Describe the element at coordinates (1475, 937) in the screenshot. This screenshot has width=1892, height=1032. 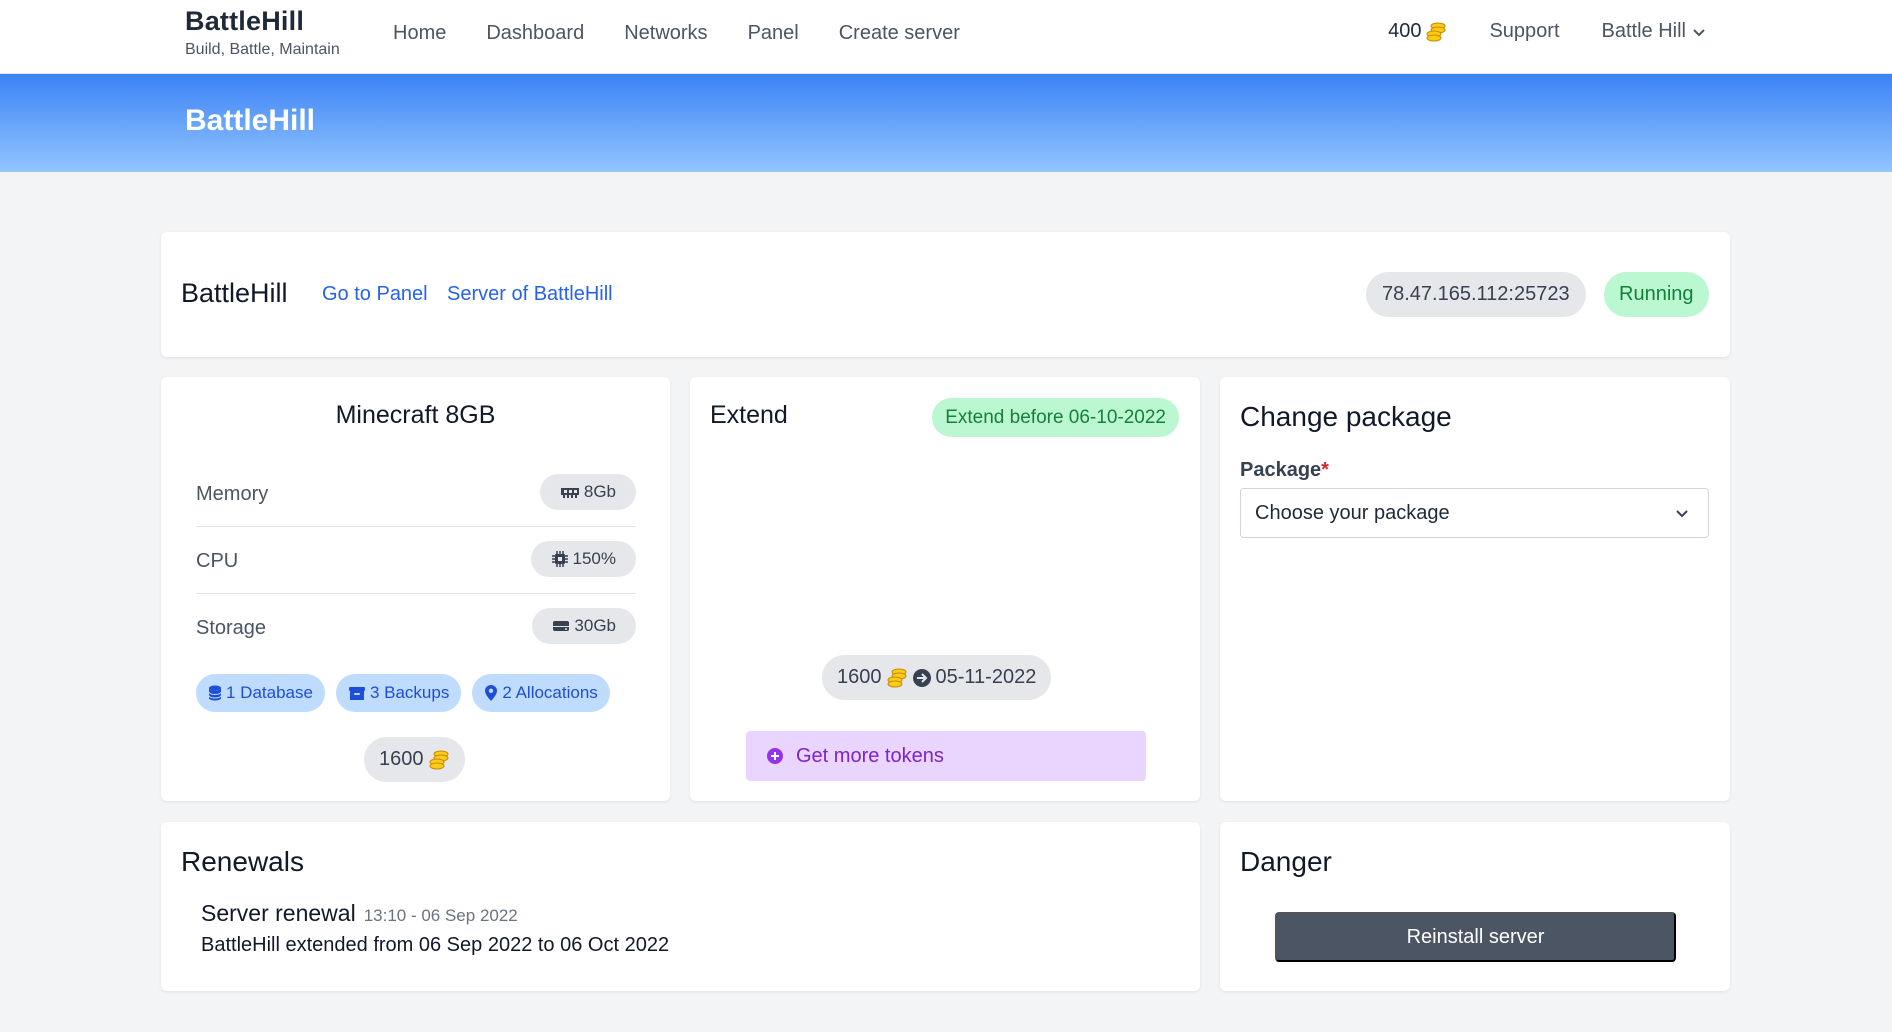
I see `reinstall-server-button: Reinstall server` at that location.